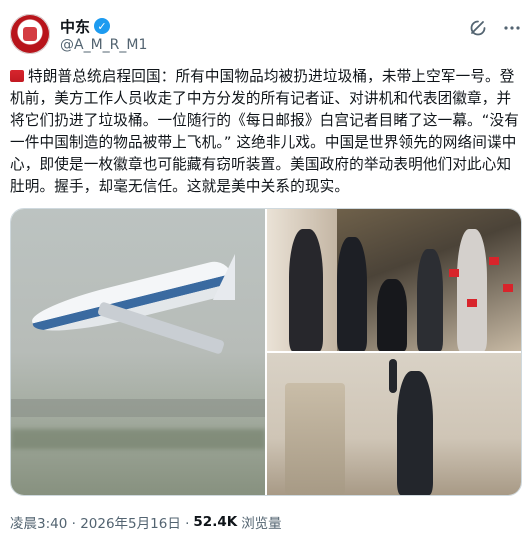 The width and height of the screenshot is (532, 544). I want to click on red-flag-emoji-icon, so click(17, 76).